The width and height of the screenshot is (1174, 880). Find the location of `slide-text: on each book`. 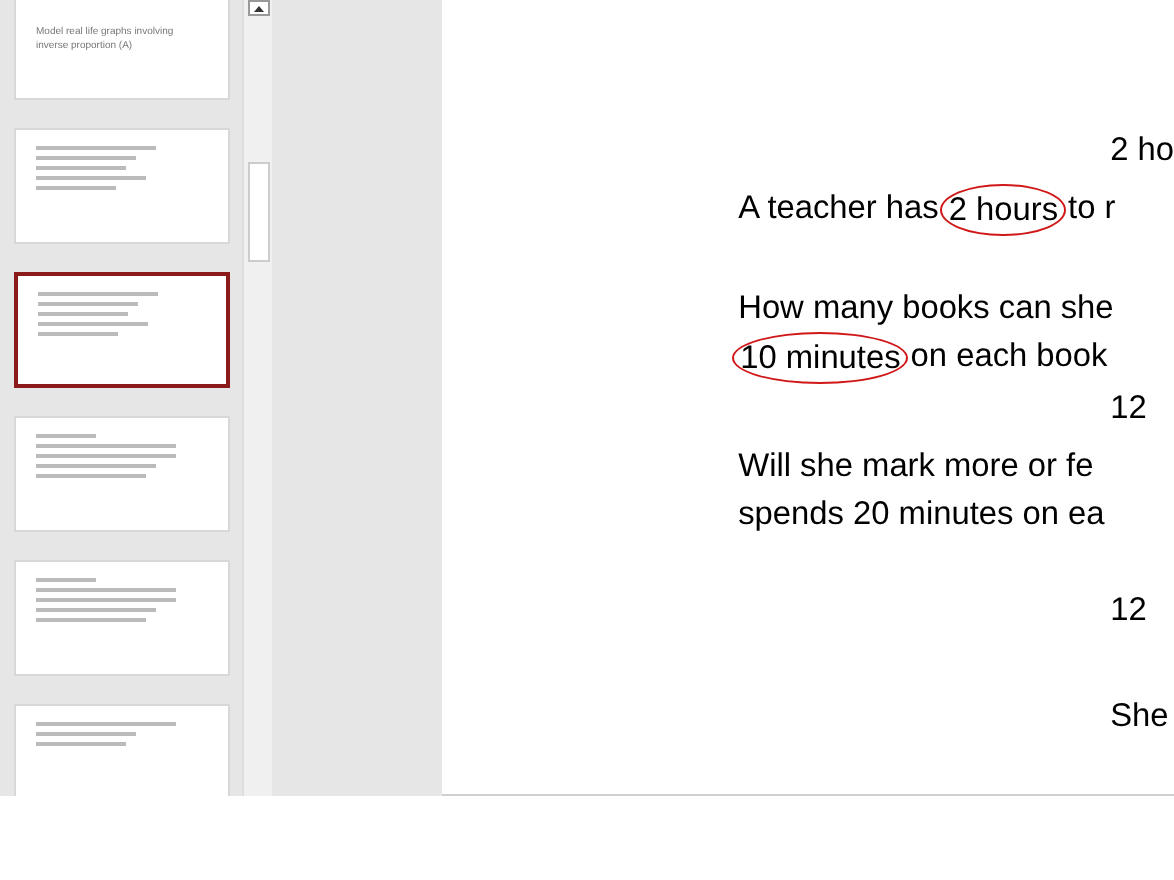

slide-text: on each book is located at coordinates (1009, 357).